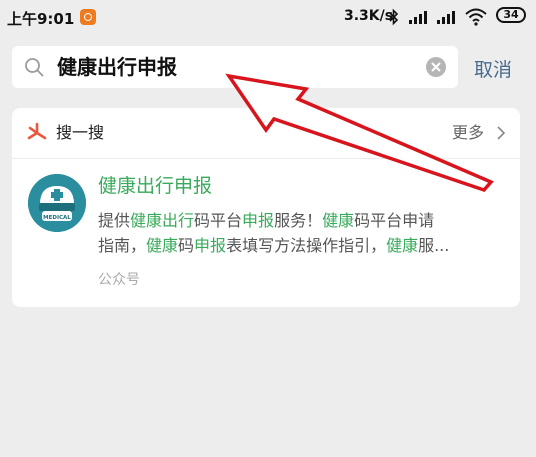 This screenshot has width=536, height=457. Describe the element at coordinates (155, 186) in the screenshot. I see `result-title: 健康出行申报` at that location.